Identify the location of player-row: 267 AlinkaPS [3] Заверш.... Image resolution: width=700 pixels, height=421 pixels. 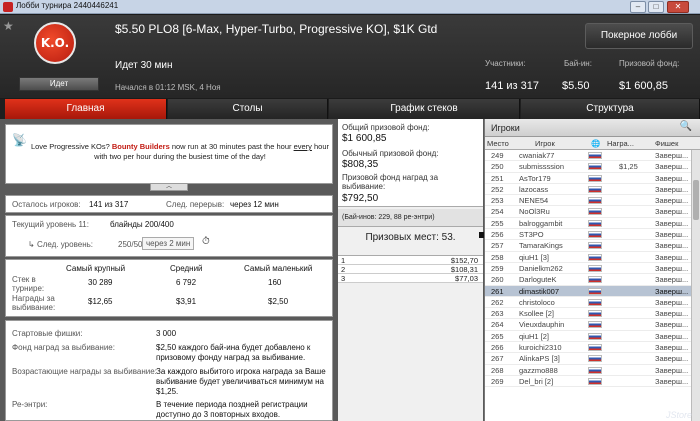
(592, 359).